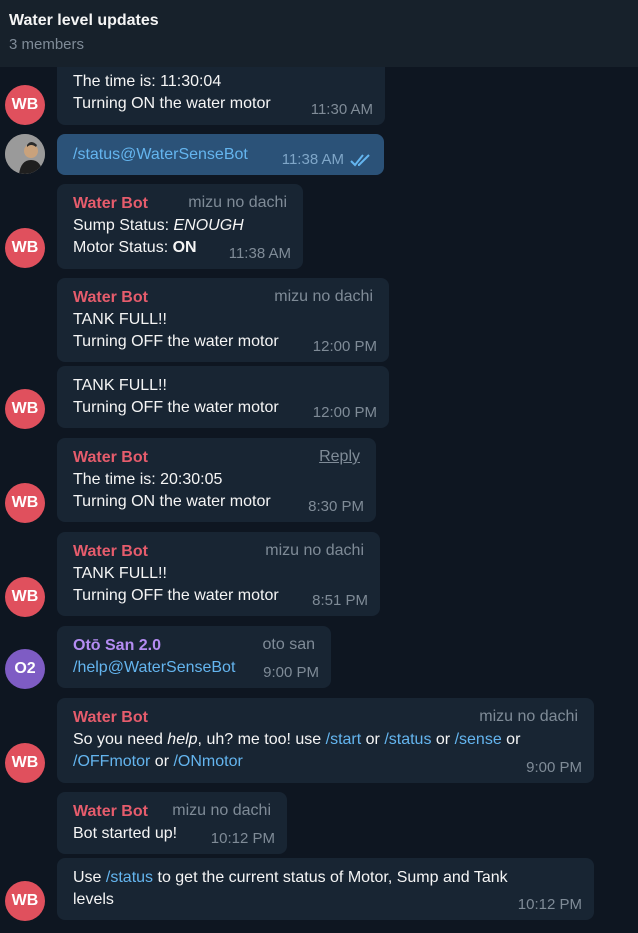 Image resolution: width=638 pixels, height=933 pixels. I want to click on message-text: Motor Status:, so click(123, 247).